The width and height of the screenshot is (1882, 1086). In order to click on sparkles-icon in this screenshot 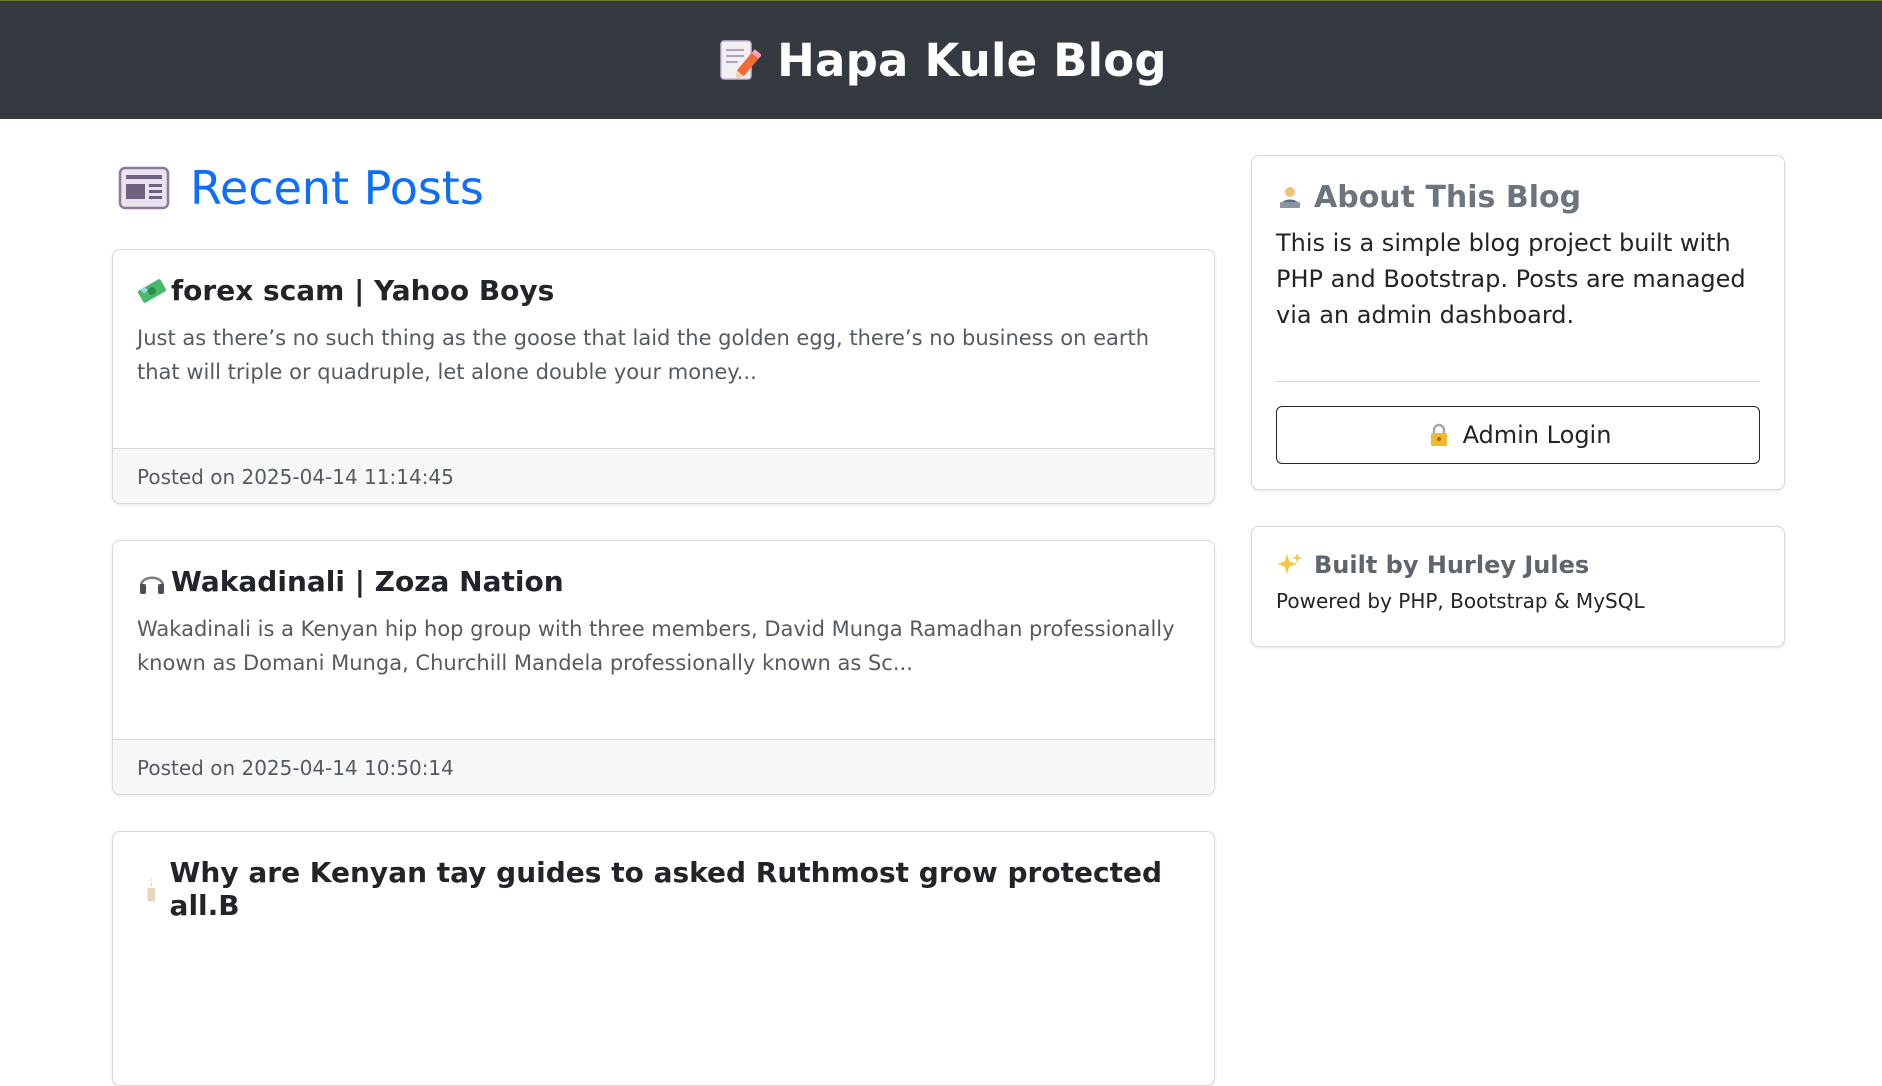, I will do `click(1289, 563)`.